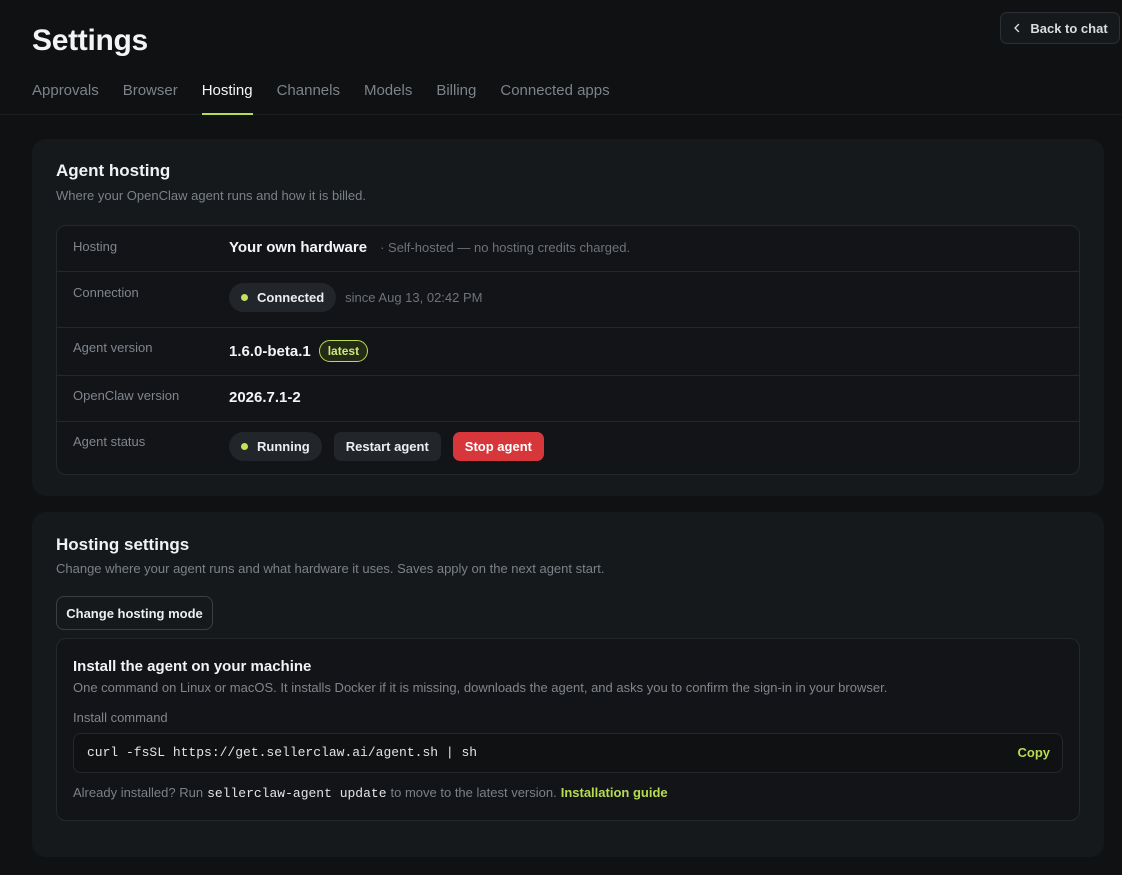  I want to click on update-command-code: sellerclaw-agent update, so click(297, 793).